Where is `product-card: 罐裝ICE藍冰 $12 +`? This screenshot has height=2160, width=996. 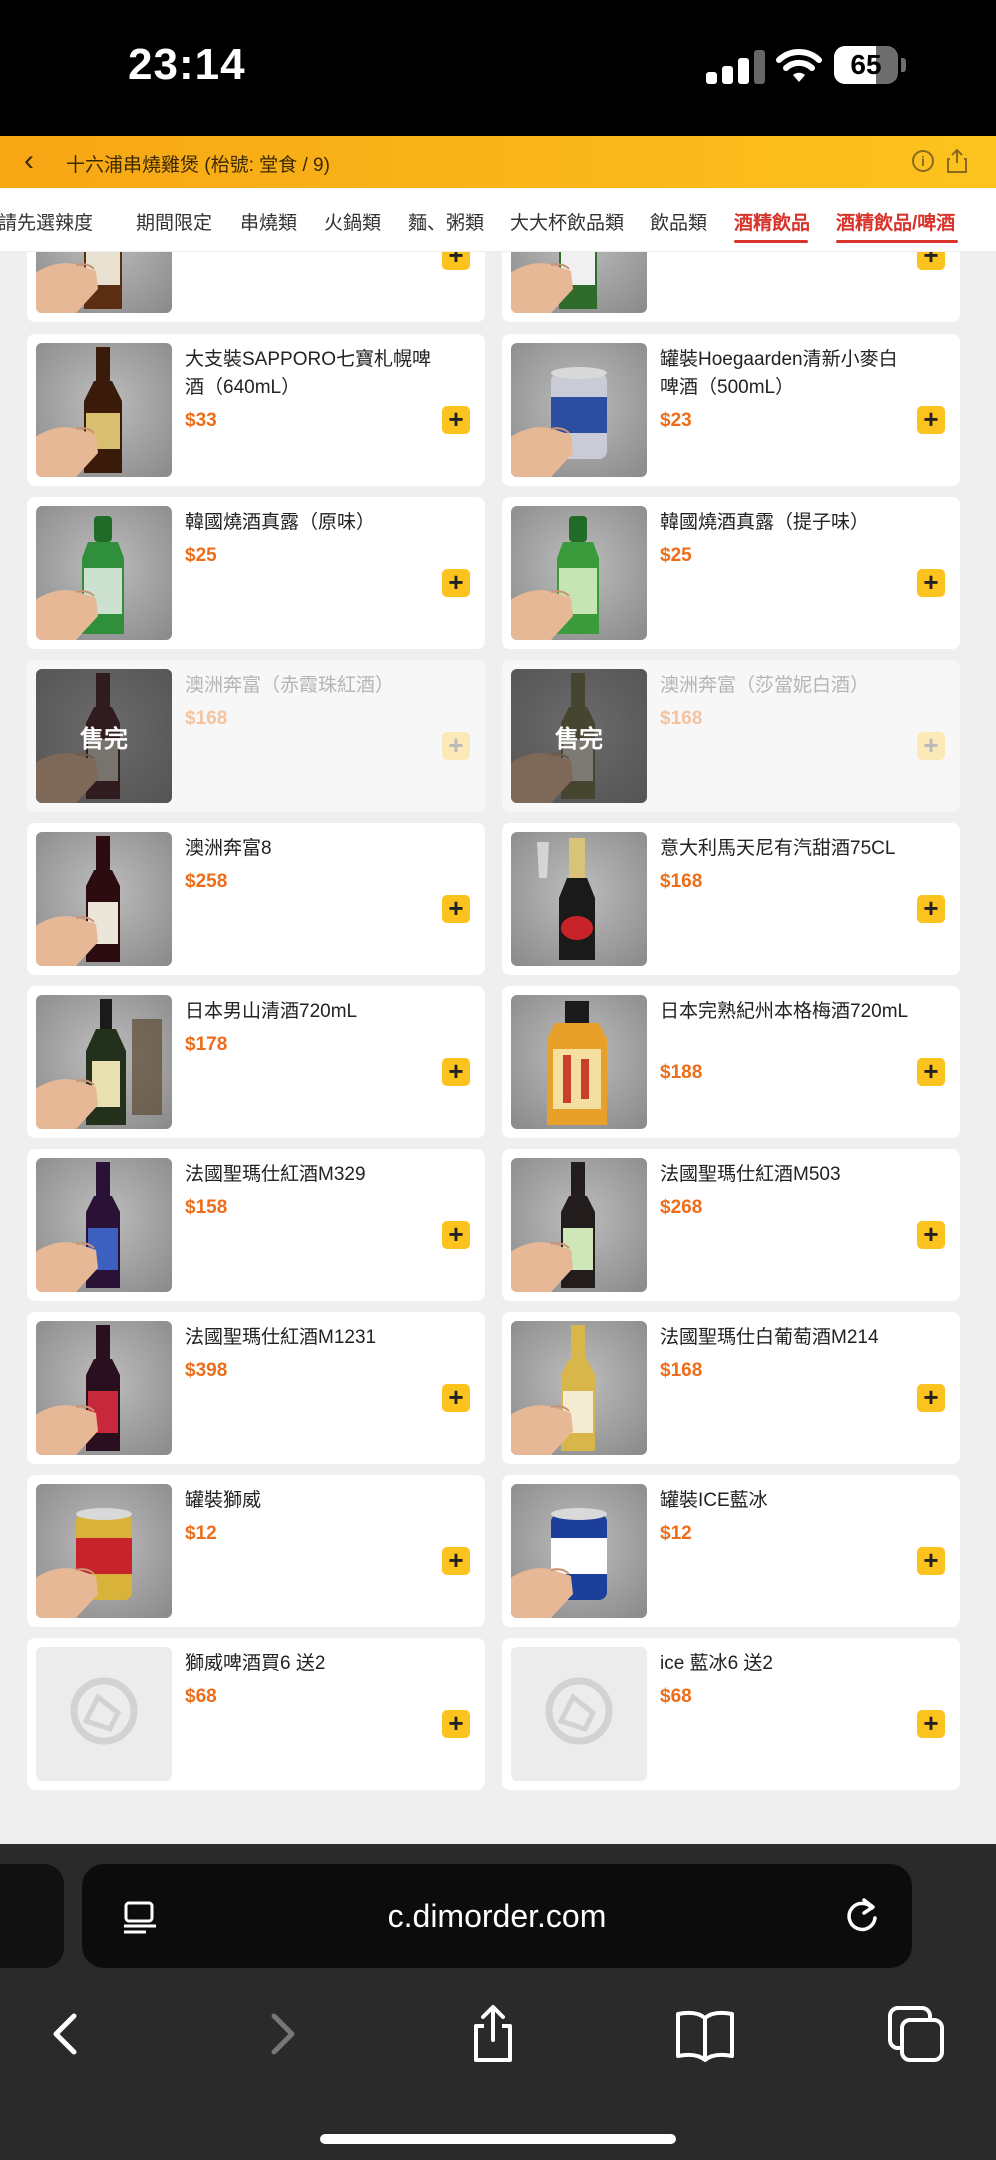
product-card: 罐裝ICE藍冰 $12 + is located at coordinates (731, 1551).